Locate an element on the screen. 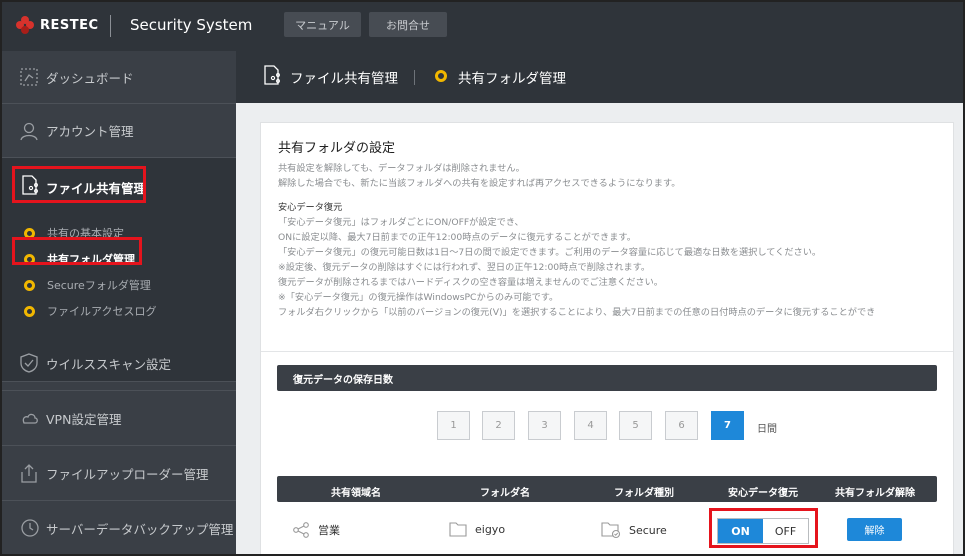 The width and height of the screenshot is (965, 556). subnav-shared-folder-management: 共有フォルダ管理 is located at coordinates (79, 259).